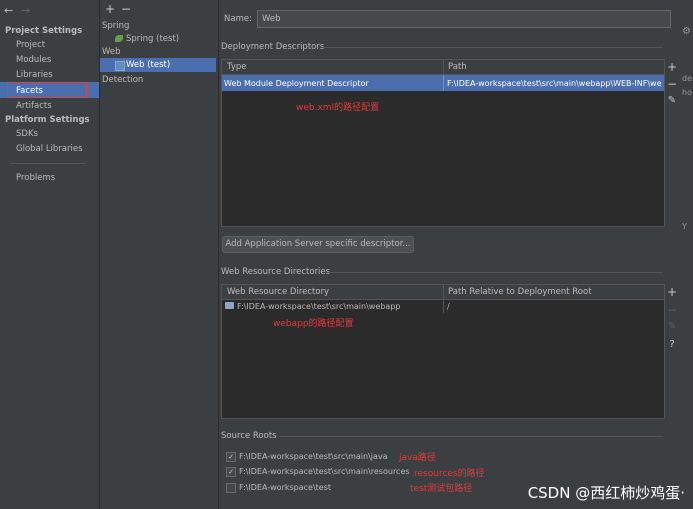 The image size is (693, 509). What do you see at coordinates (111, 52) in the screenshot?
I see `tree-group-web: Web` at bounding box center [111, 52].